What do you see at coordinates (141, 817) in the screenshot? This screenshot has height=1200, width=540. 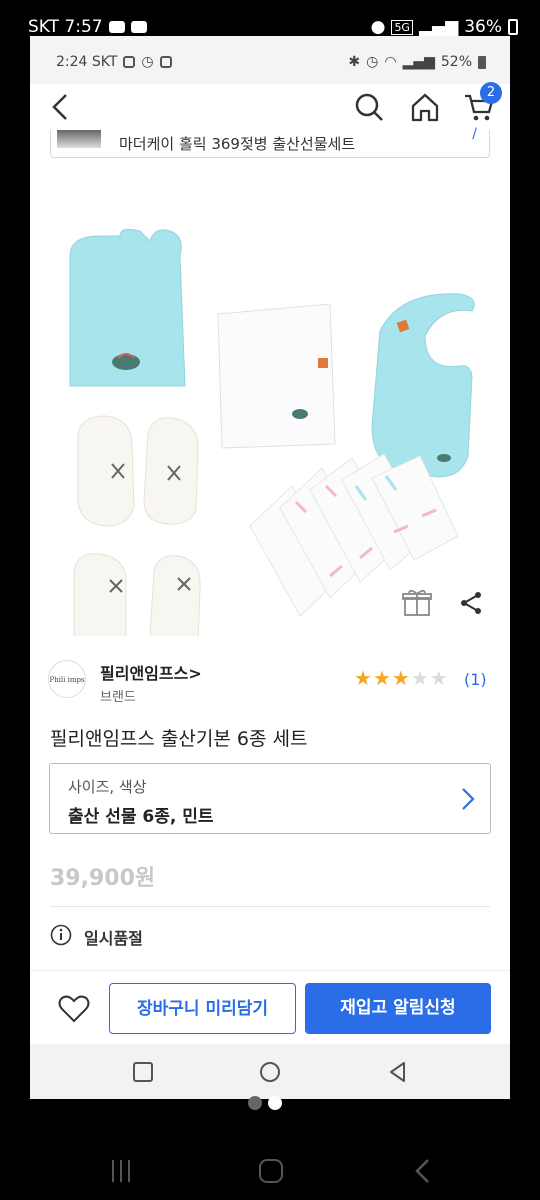 I see `option-value: 출산 선물 6종, 민트` at bounding box center [141, 817].